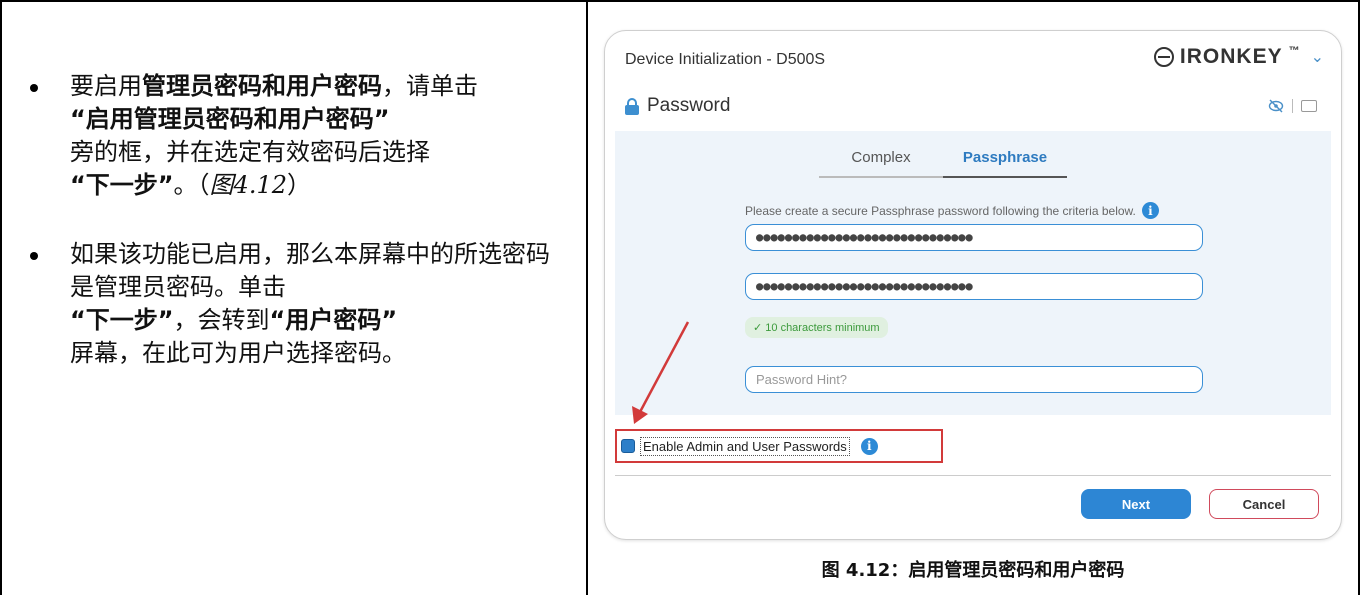 Image resolution: width=1363 pixels, height=595 pixels. What do you see at coordinates (816, 327) in the screenshot?
I see `requirement-badge: ✓ 10 characters minimum` at bounding box center [816, 327].